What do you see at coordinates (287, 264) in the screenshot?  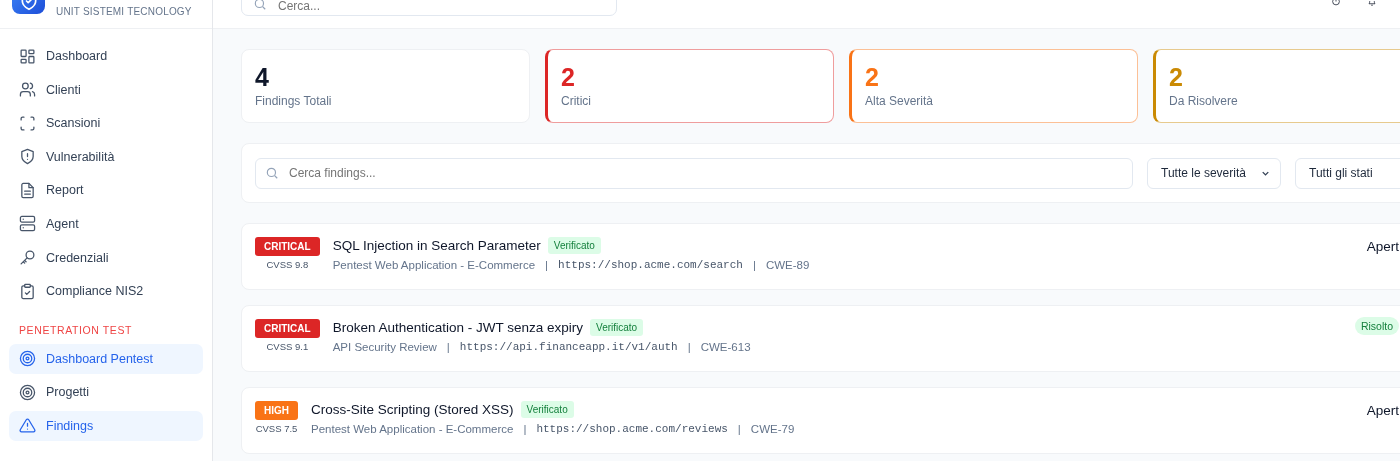 I see `cvss-score: CVSS 9.8` at bounding box center [287, 264].